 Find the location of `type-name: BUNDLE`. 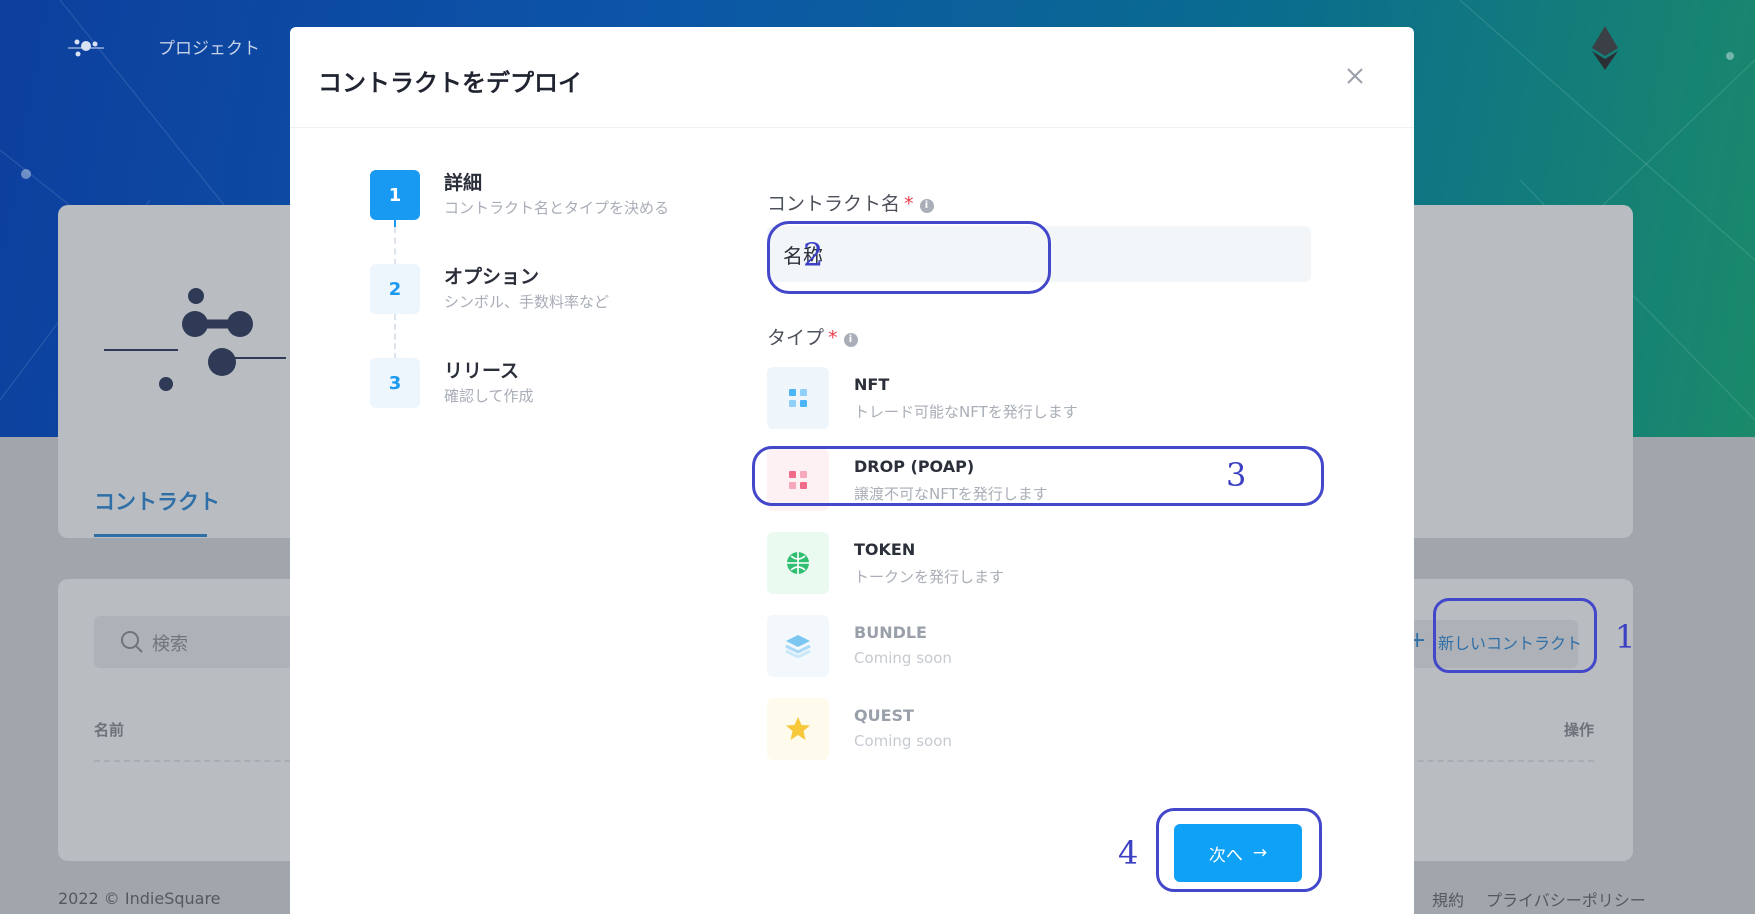

type-name: BUNDLE is located at coordinates (890, 632).